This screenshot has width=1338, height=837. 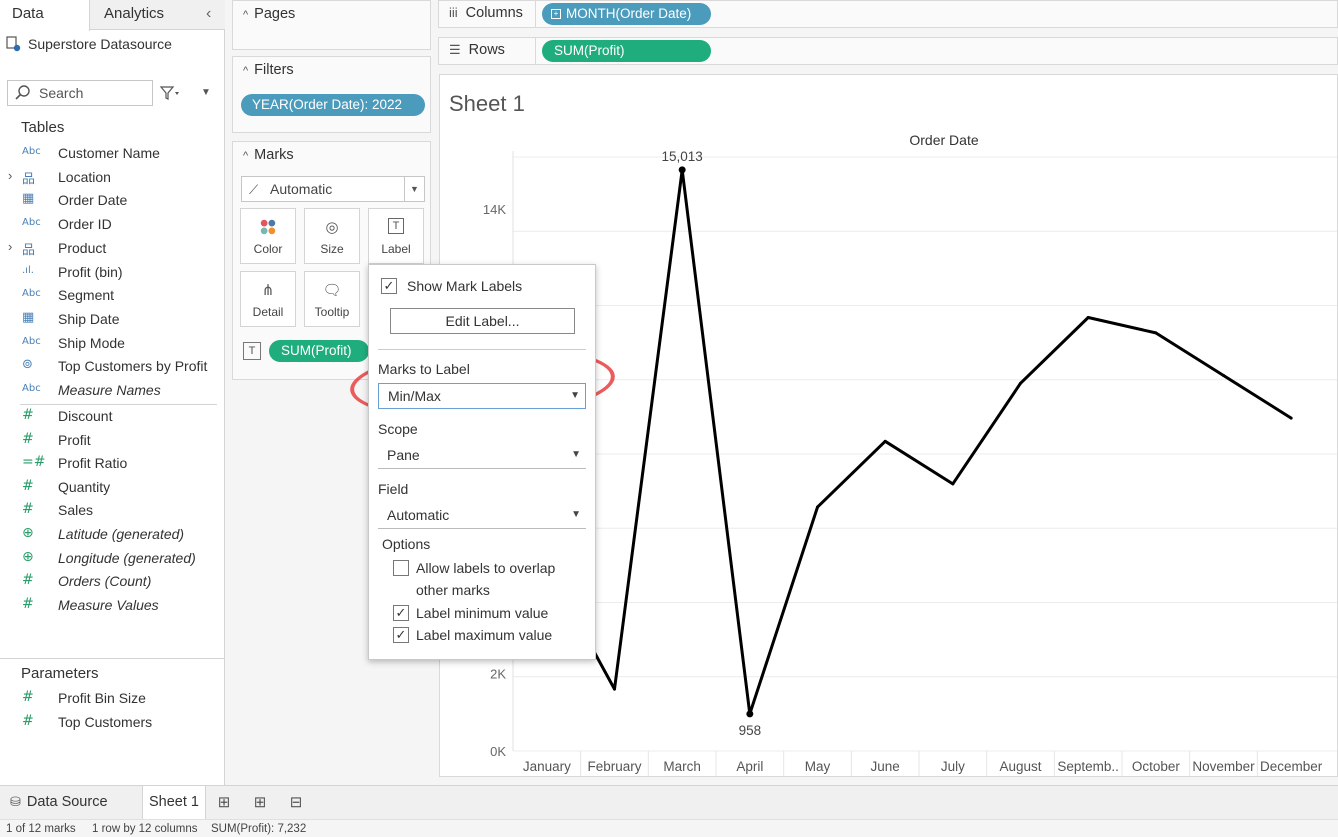 I want to click on tab-analytics: Analytics, so click(x=134, y=15).